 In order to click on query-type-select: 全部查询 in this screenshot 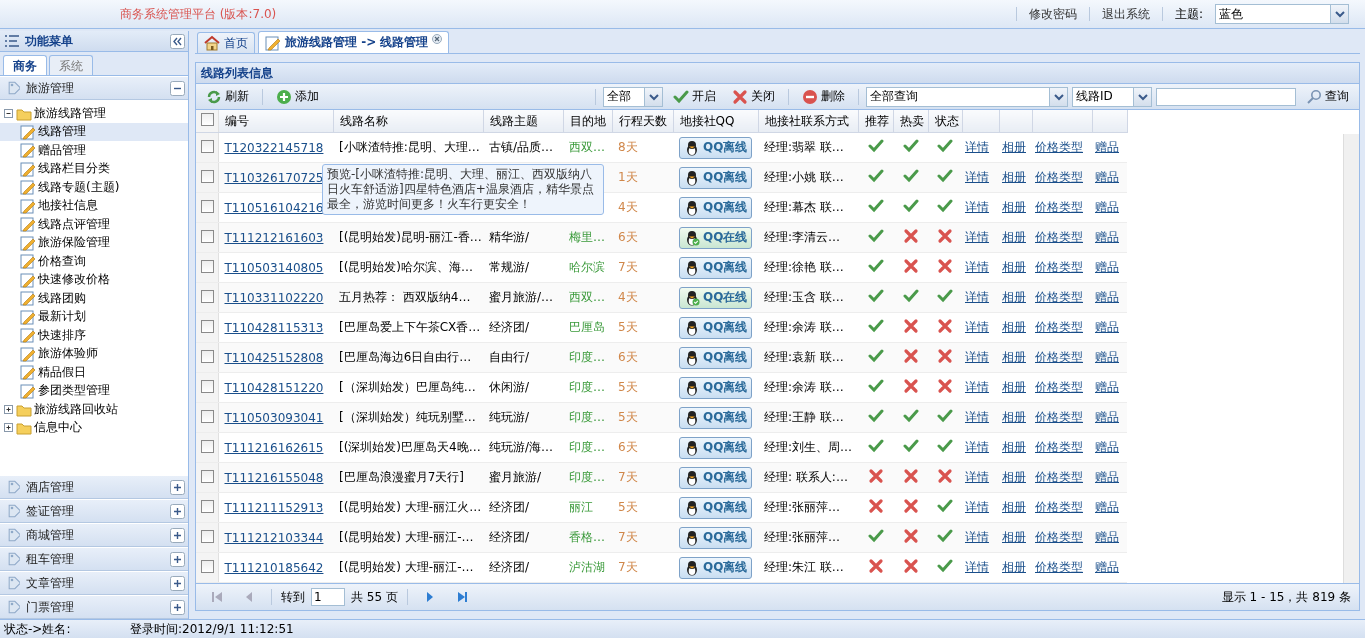, I will do `click(967, 96)`.